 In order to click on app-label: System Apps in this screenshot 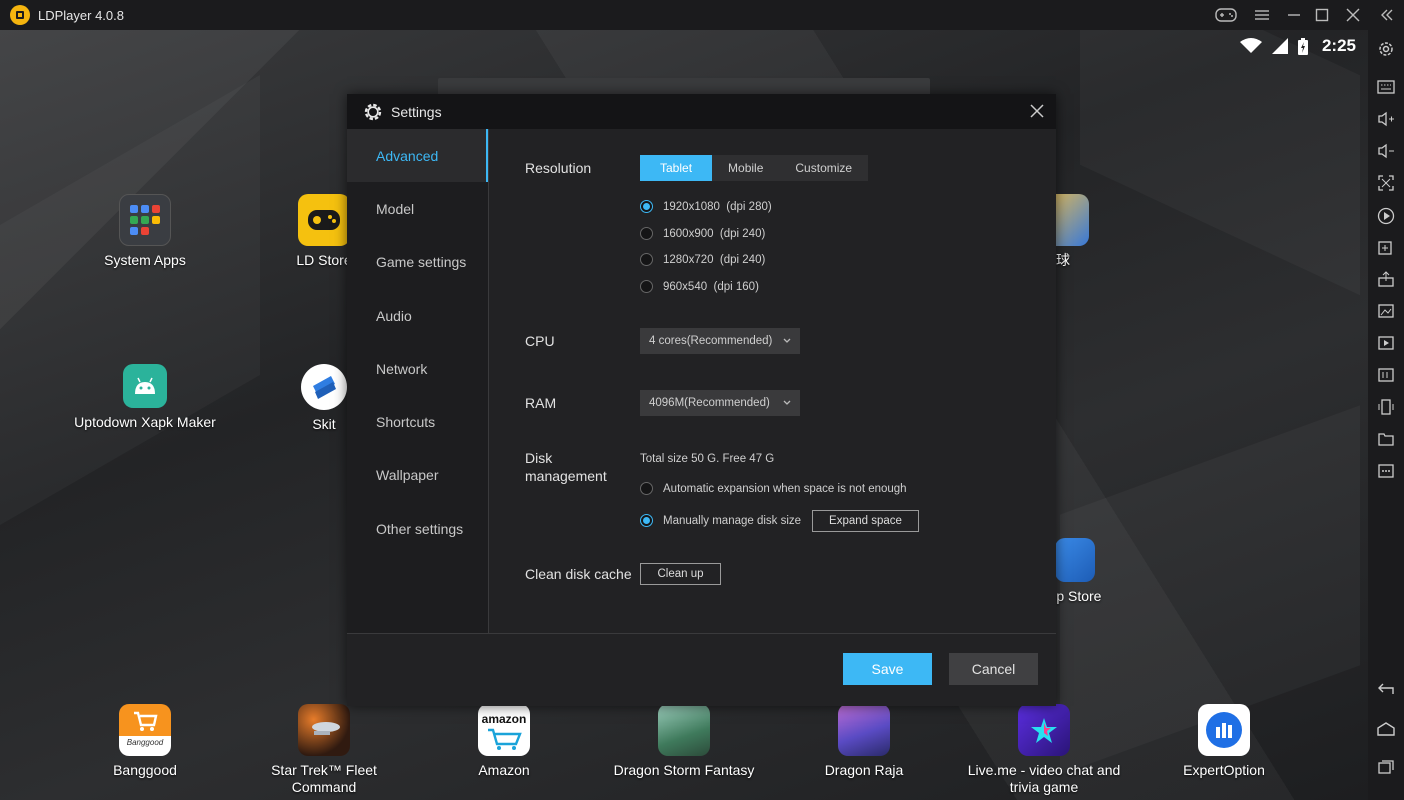, I will do `click(145, 260)`.